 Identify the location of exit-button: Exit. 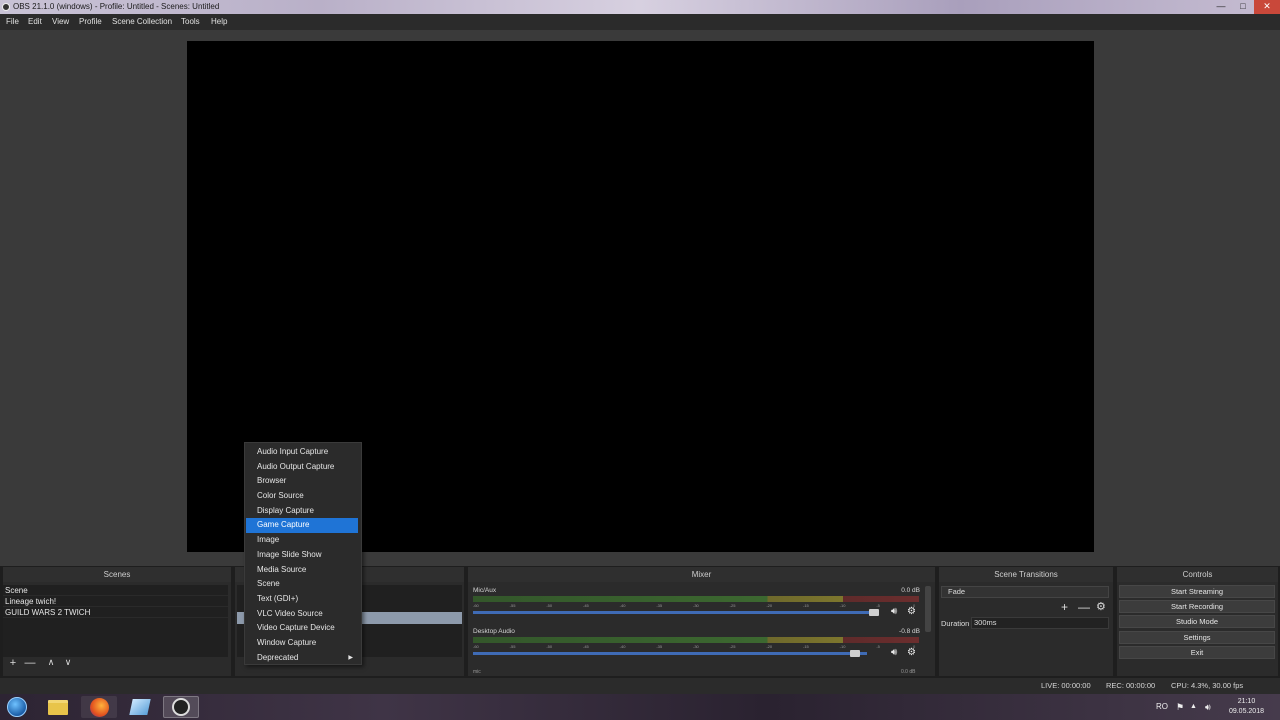
(1197, 652).